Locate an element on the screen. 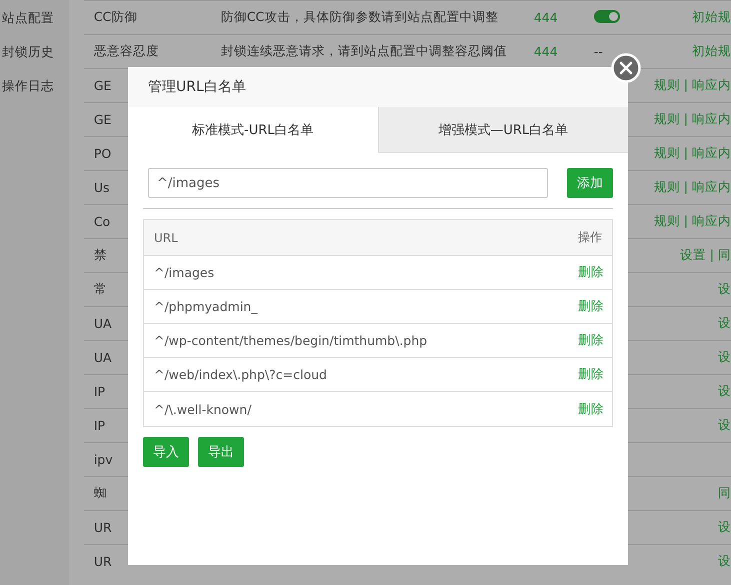  sidebar-item: 操作日志 is located at coordinates (34, 86).